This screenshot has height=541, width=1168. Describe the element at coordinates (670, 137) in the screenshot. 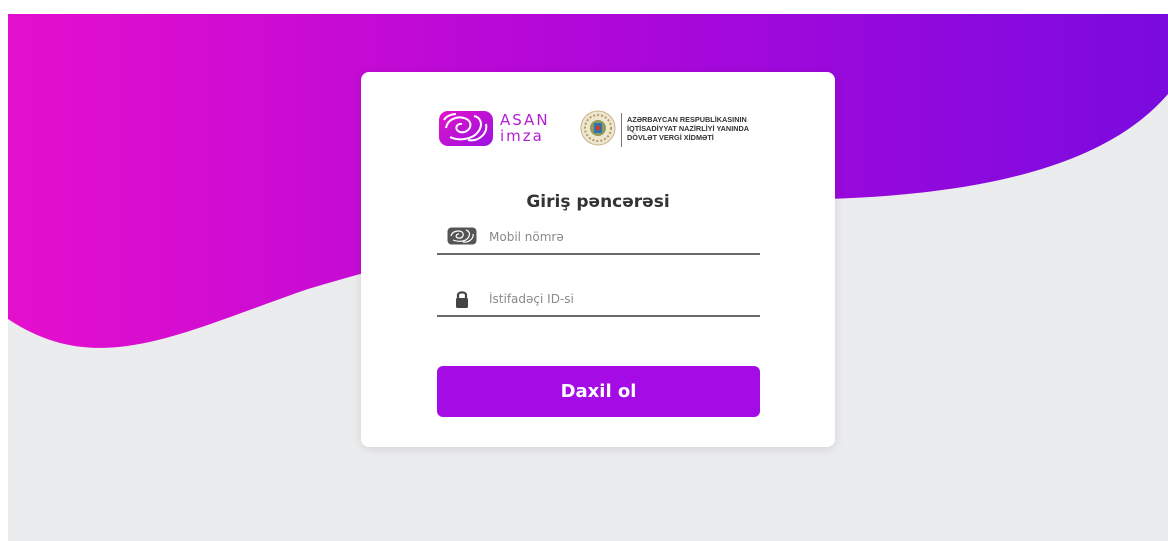

I see `agency-line-3: DÖVLƏT VERGİ XİDMƏTİ` at that location.